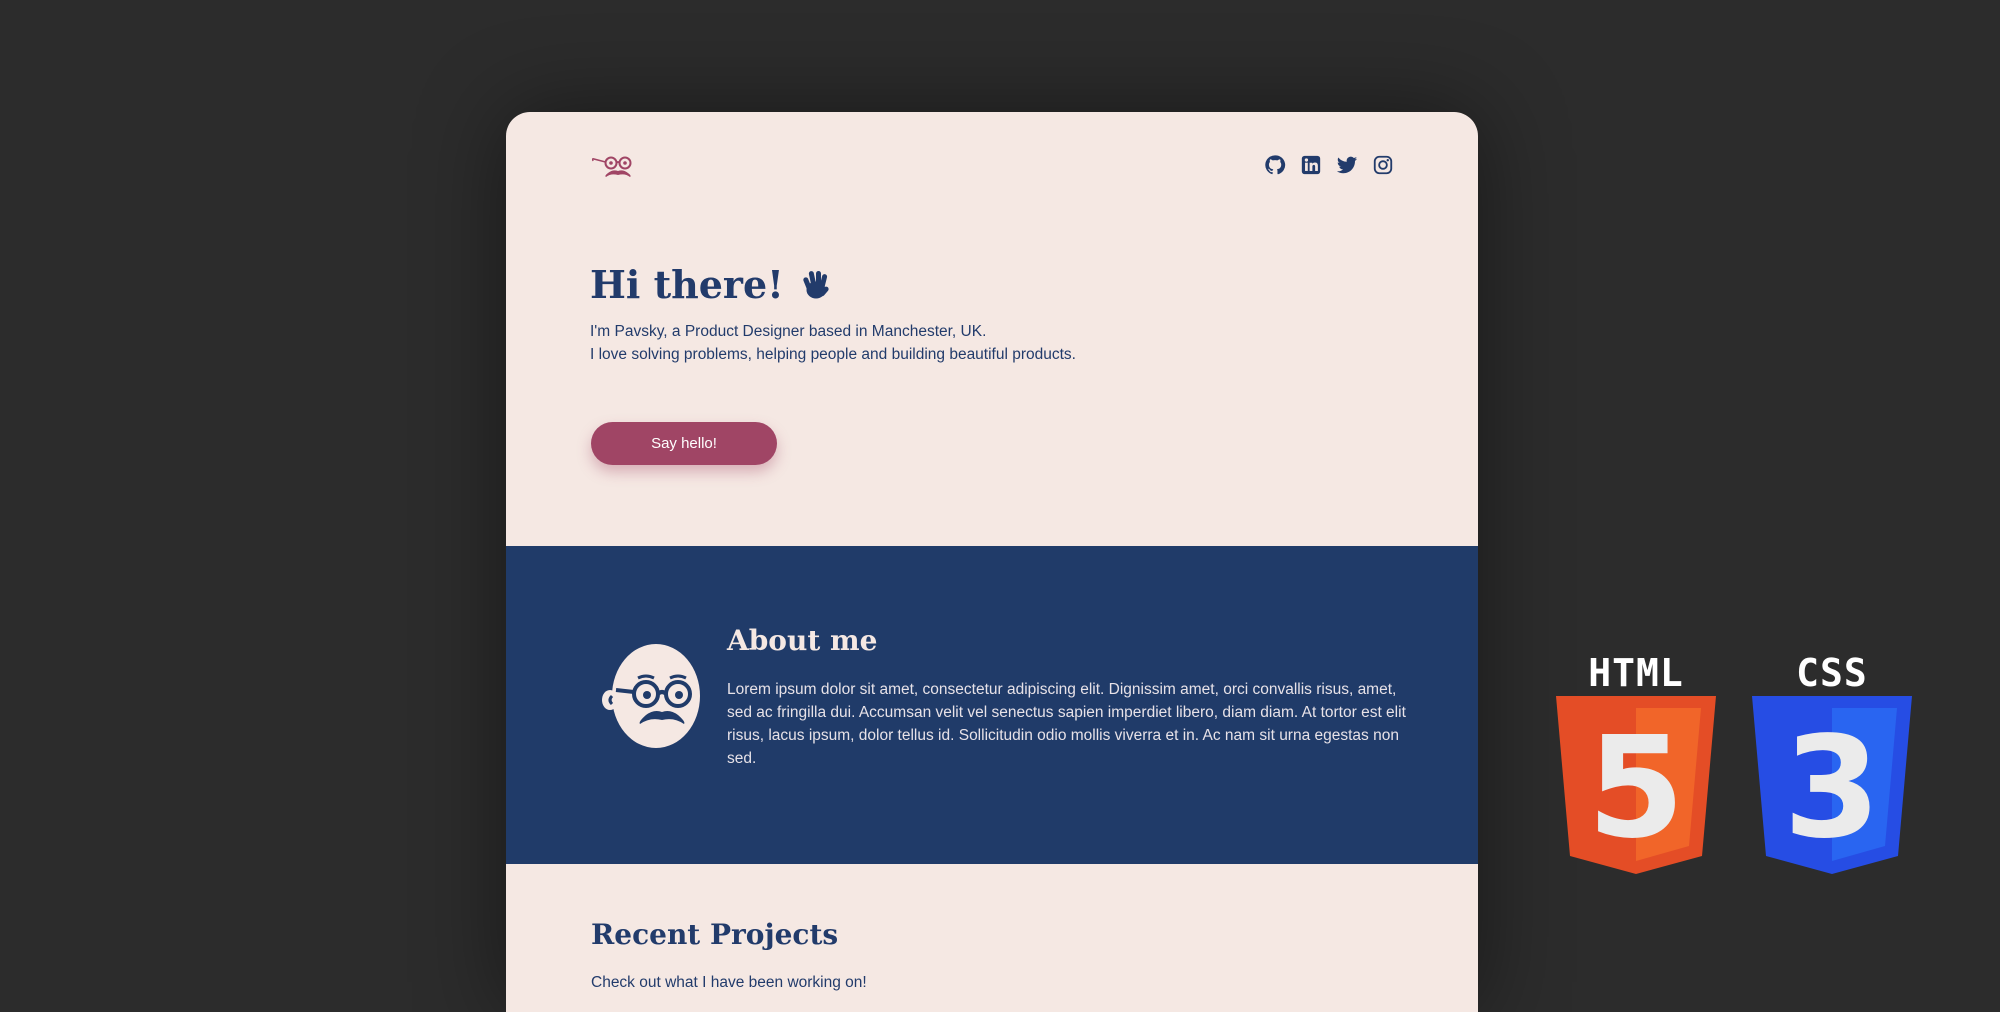 The width and height of the screenshot is (2000, 1012). Describe the element at coordinates (816, 284) in the screenshot. I see `waving-hand-icon` at that location.